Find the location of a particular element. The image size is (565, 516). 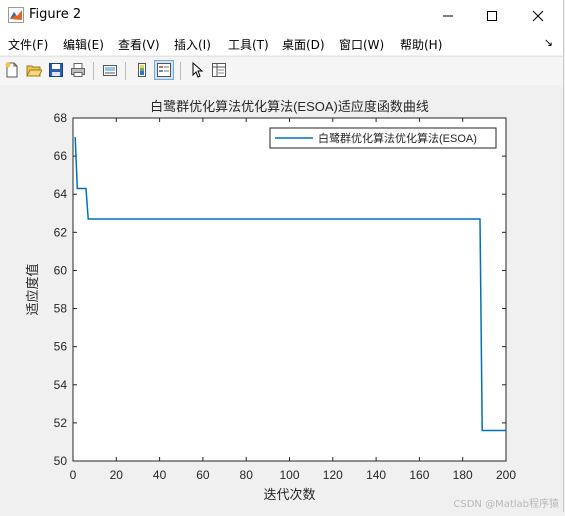

print-icon is located at coordinates (78, 70).